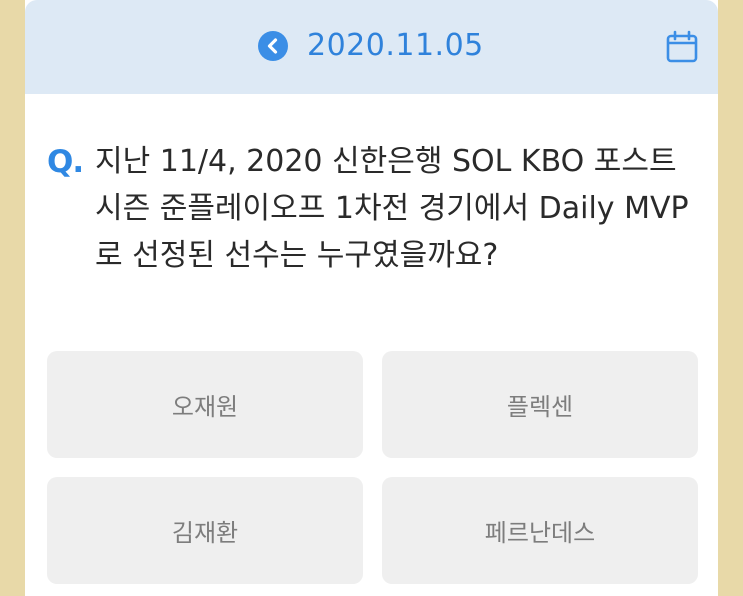 The width and height of the screenshot is (743, 596). I want to click on date-label: 2020.11.05, so click(395, 45).